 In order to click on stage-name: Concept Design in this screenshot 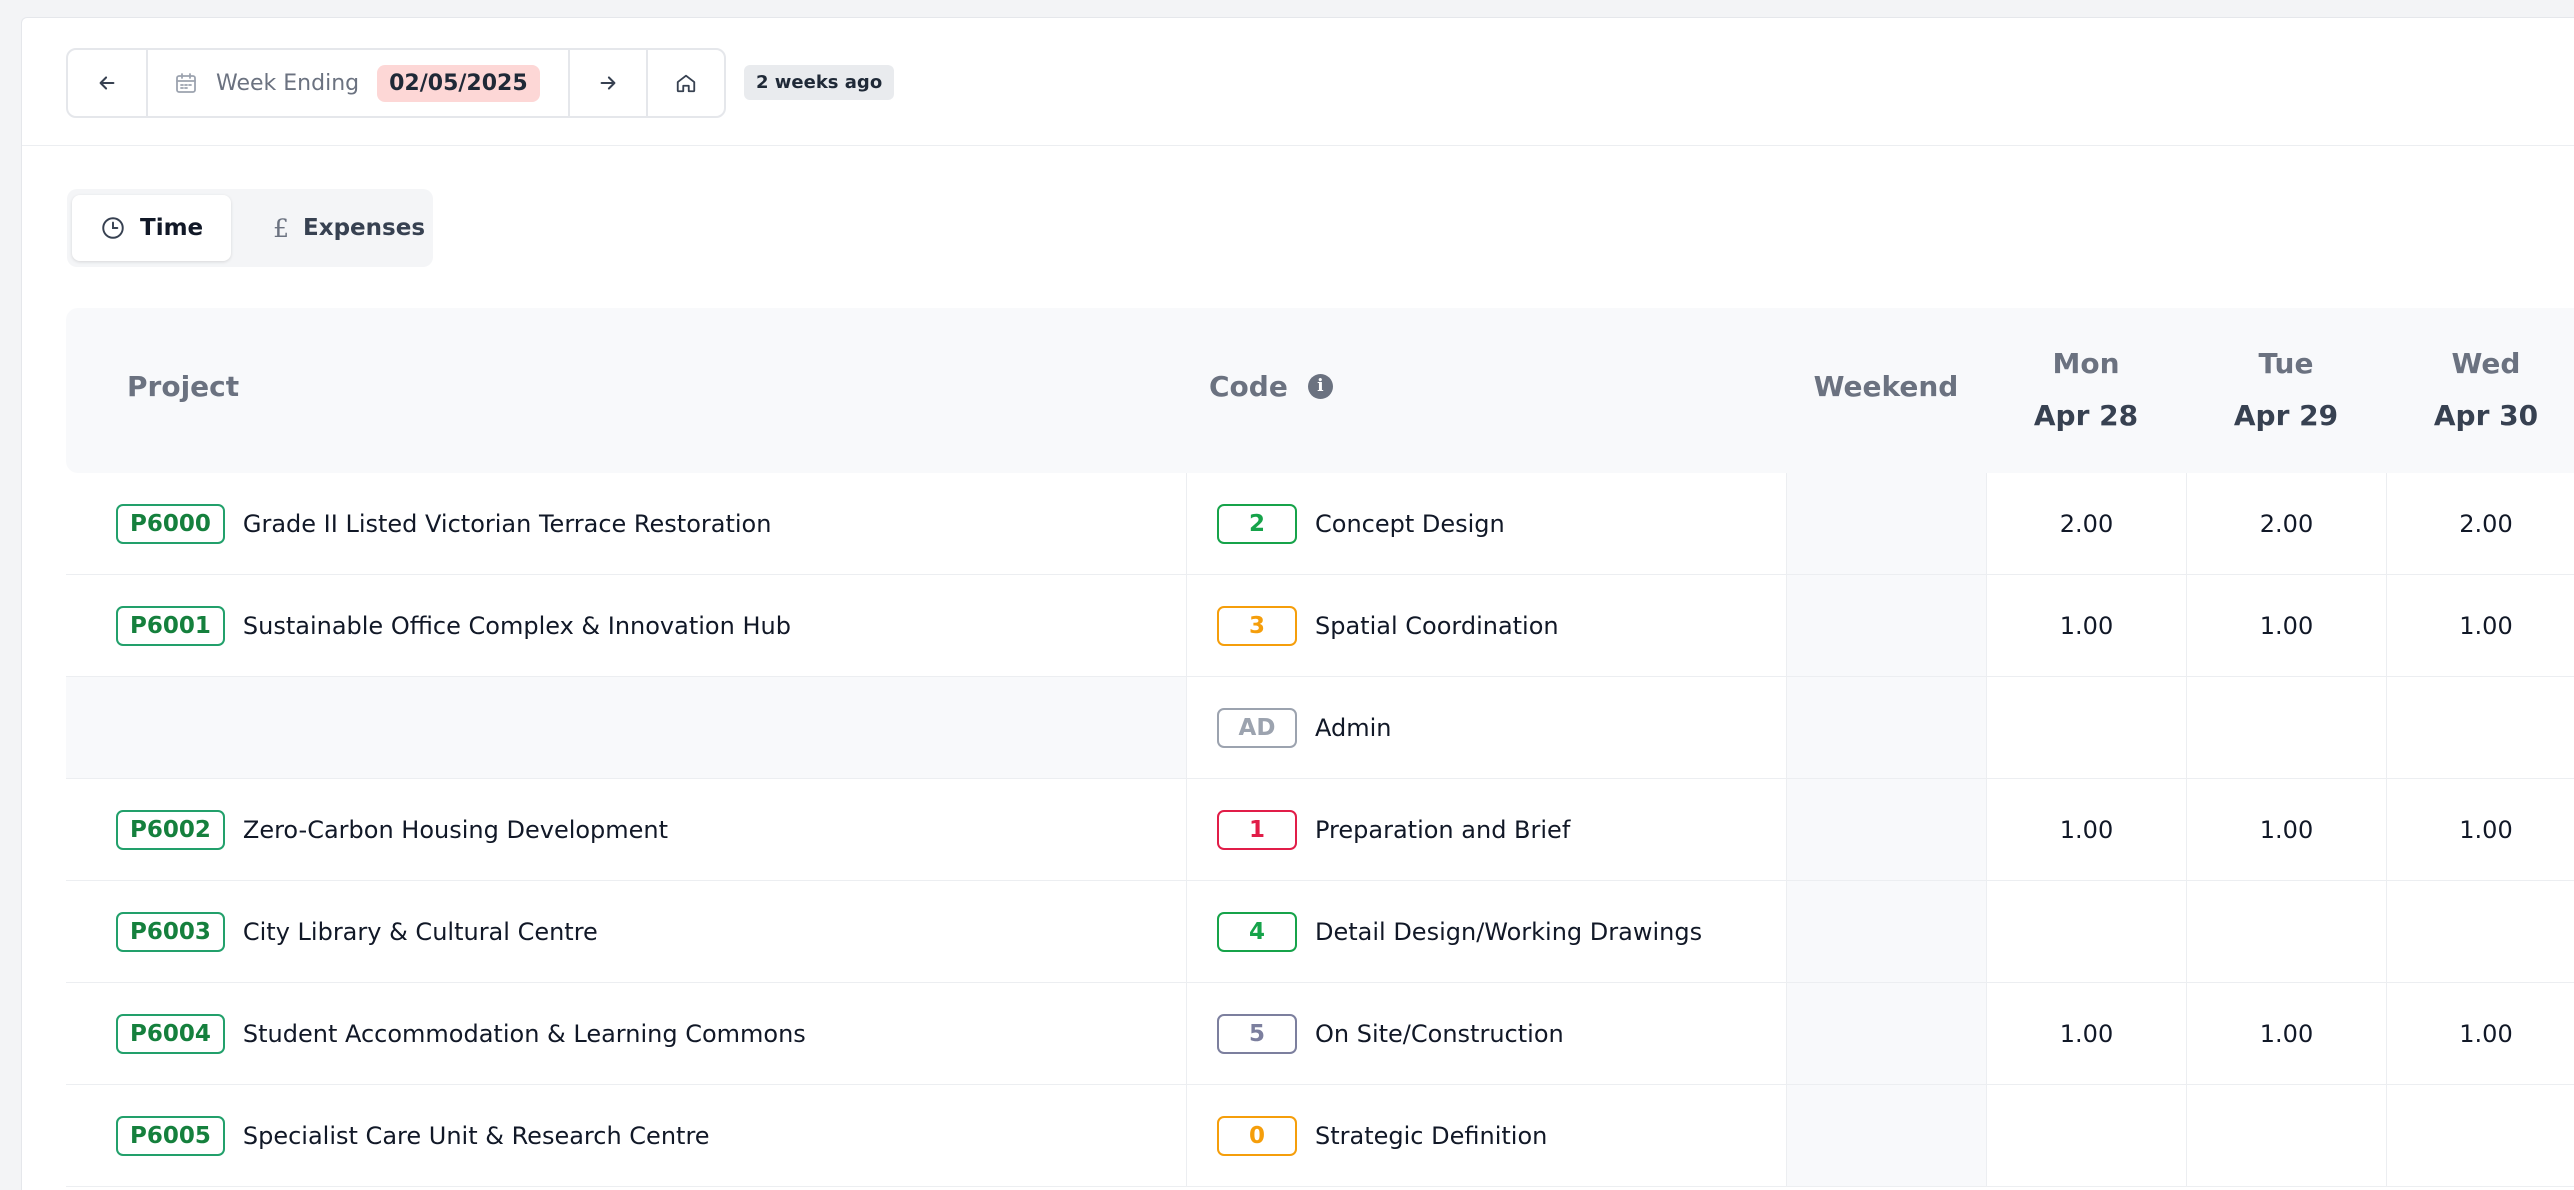, I will do `click(1410, 523)`.